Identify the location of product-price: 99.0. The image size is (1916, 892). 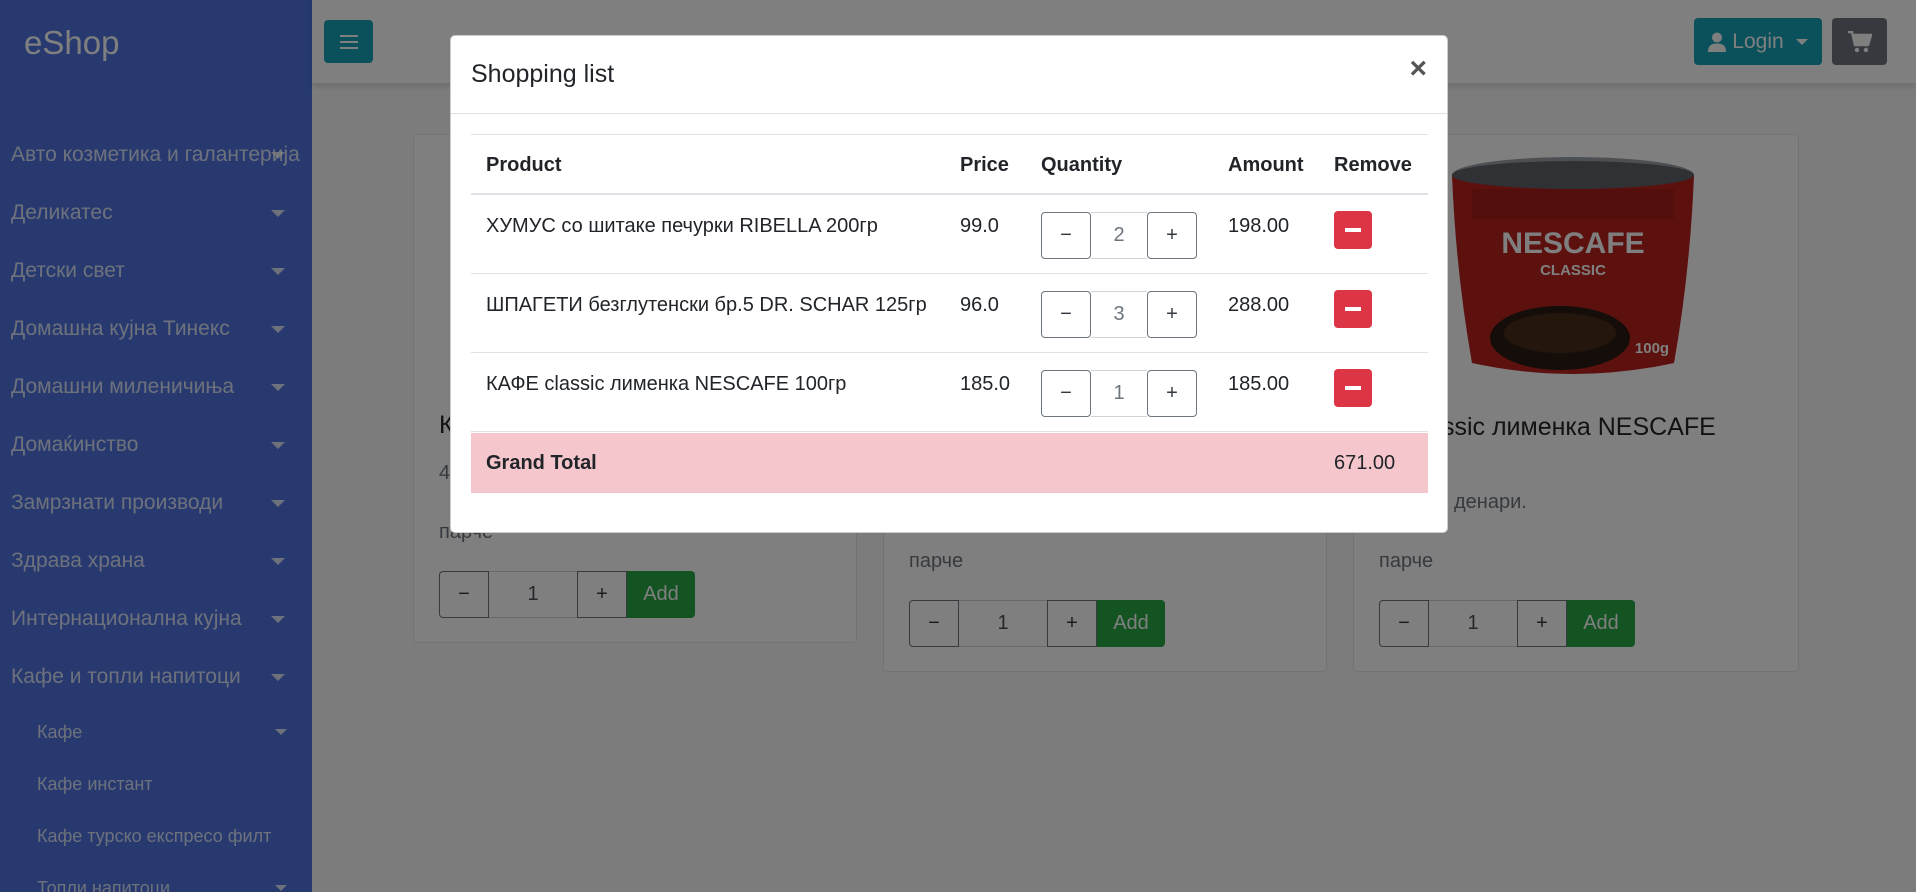
(979, 226).